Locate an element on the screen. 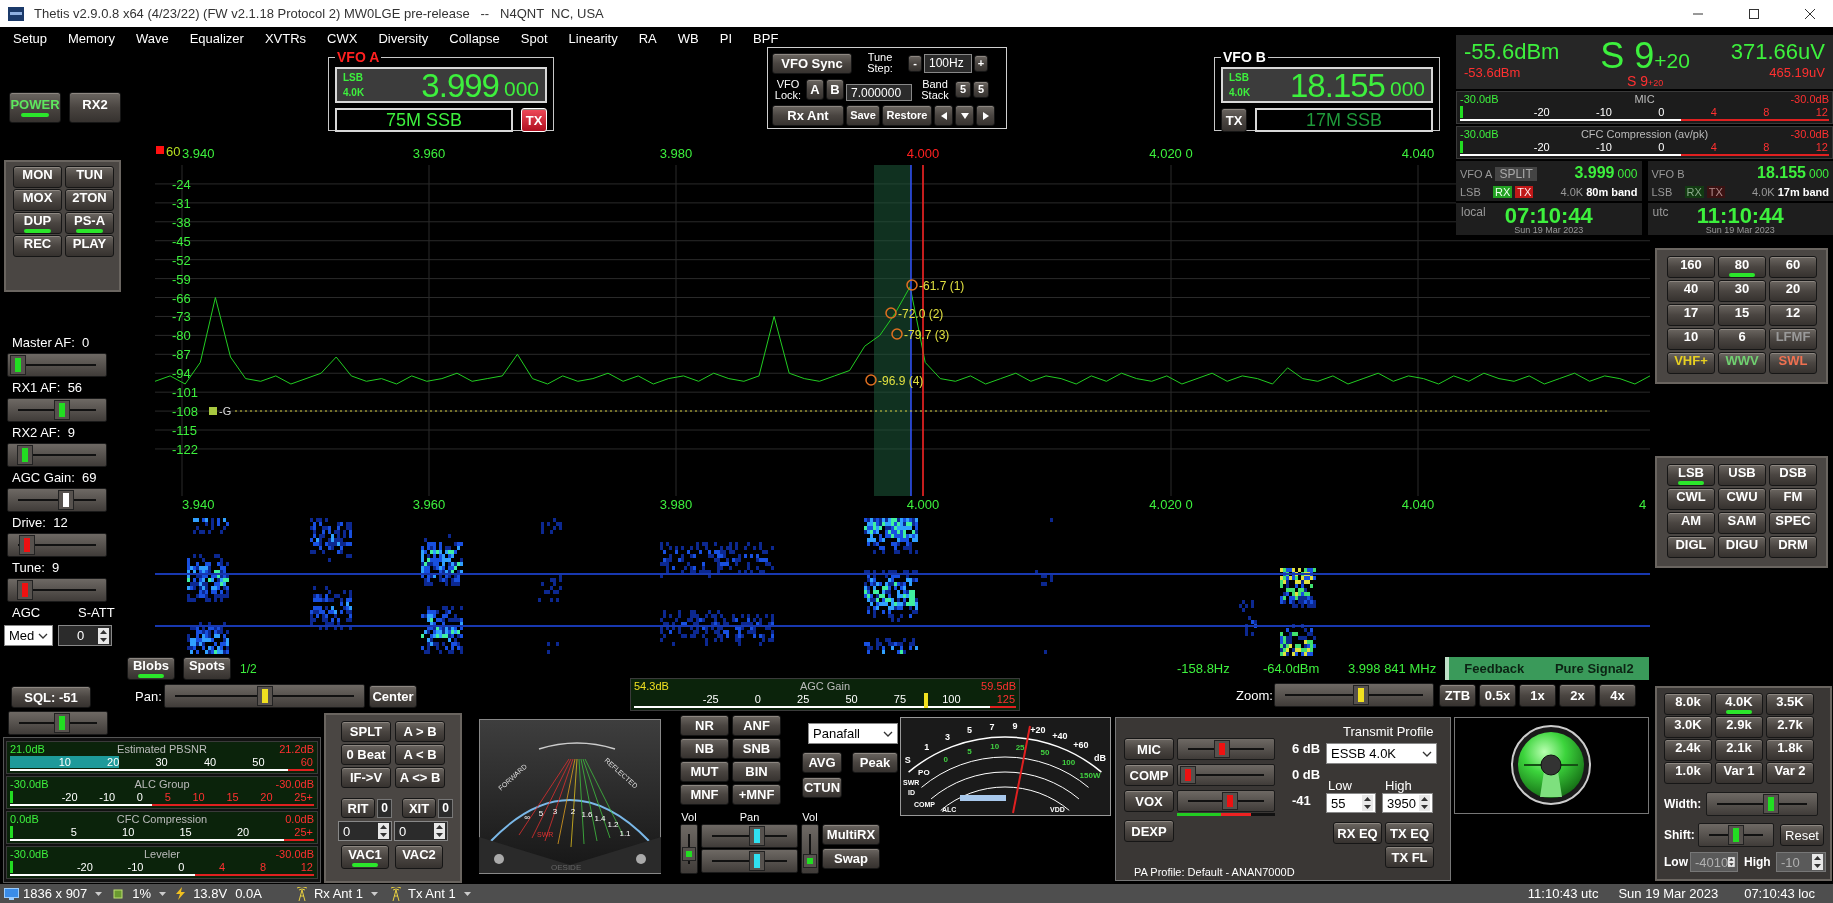 The width and height of the screenshot is (1833, 903). power-control-button: RX2 is located at coordinates (95, 107).